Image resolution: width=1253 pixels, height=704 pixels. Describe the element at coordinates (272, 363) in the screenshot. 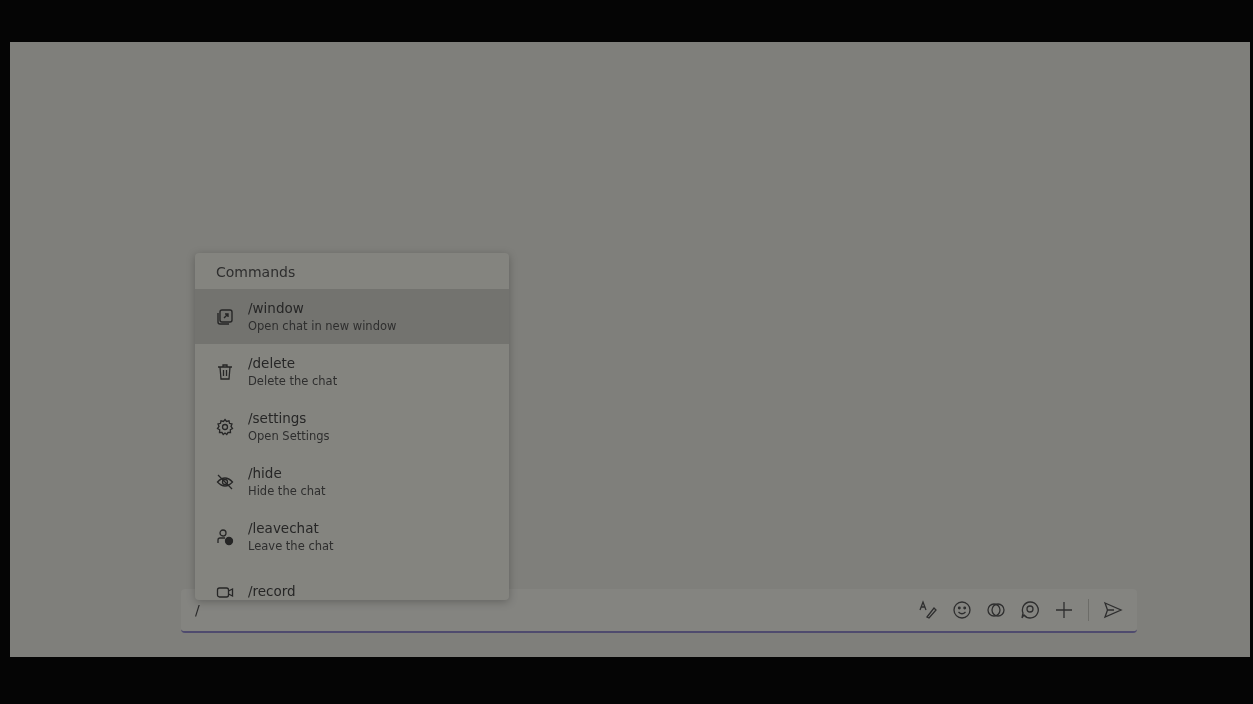

I see `command-name: /delete` at that location.